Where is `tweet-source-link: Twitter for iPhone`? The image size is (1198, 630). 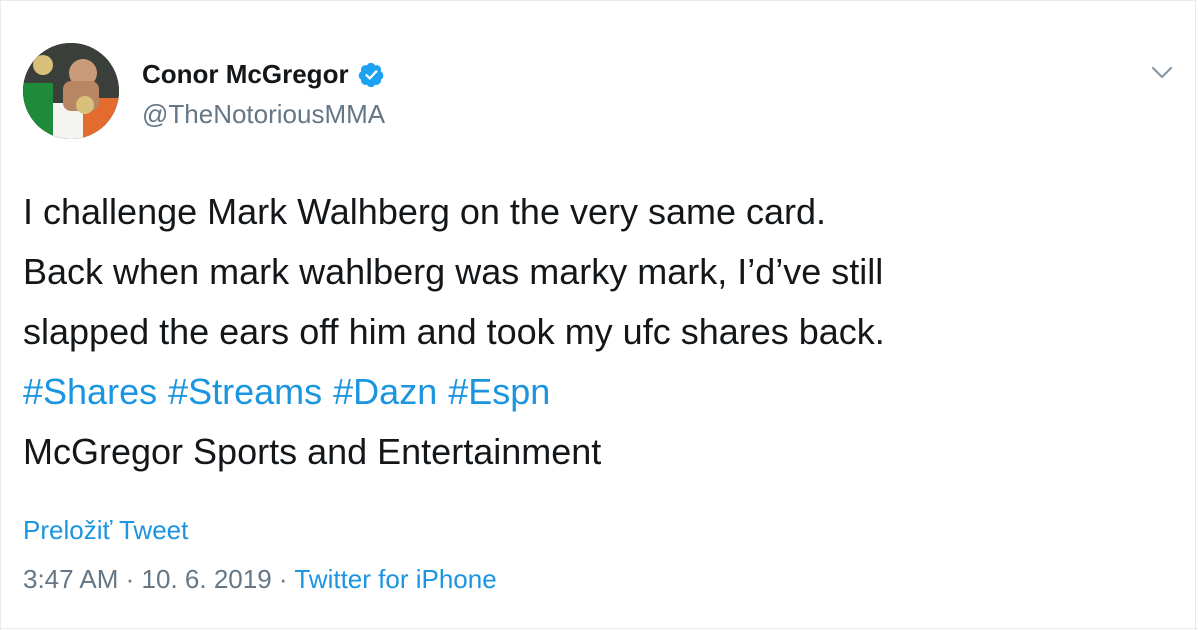 tweet-source-link: Twitter for iPhone is located at coordinates (395, 579).